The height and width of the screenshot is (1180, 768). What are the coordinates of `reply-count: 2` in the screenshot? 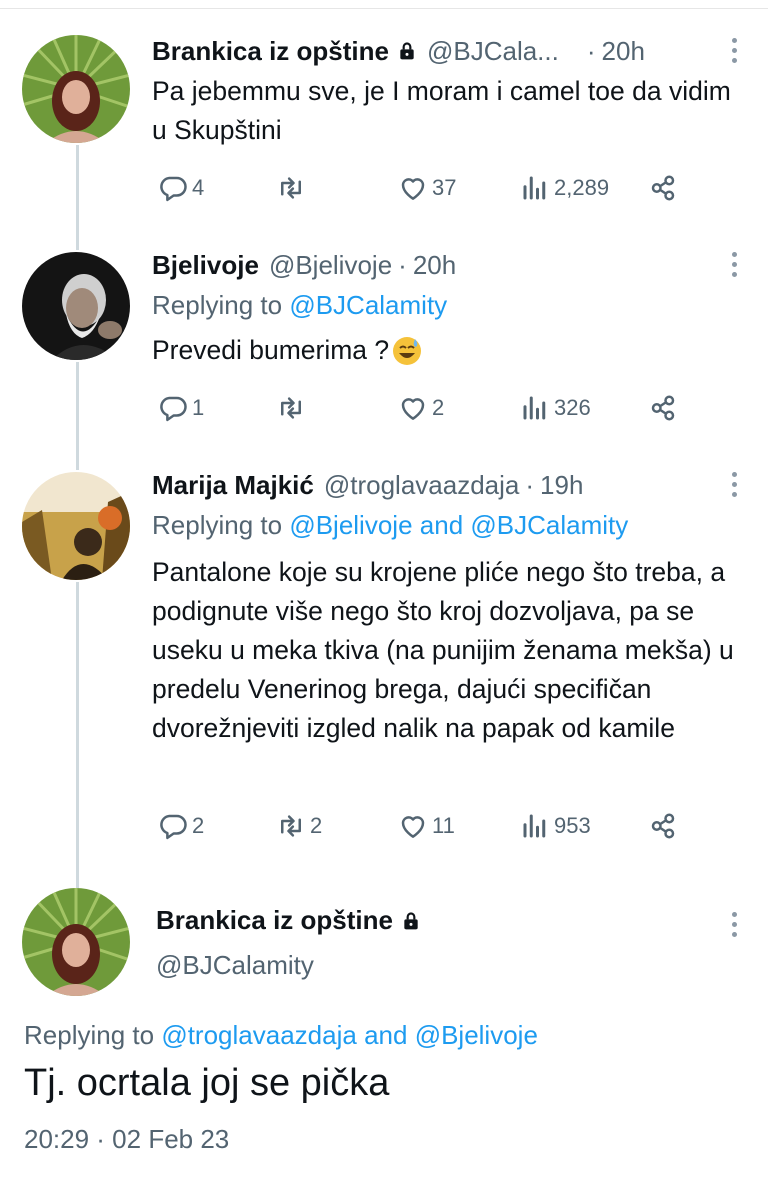 It's located at (198, 825).